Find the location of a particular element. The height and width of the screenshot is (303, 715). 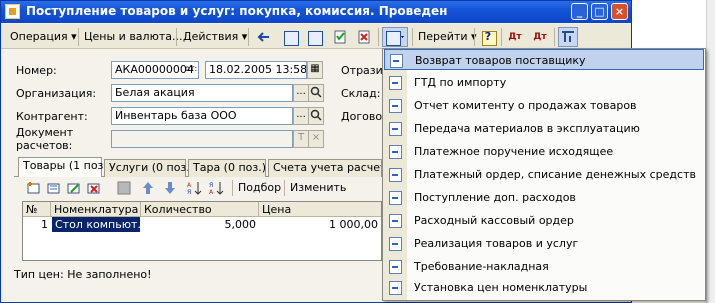

background-window-edge is located at coordinates (710, 151).